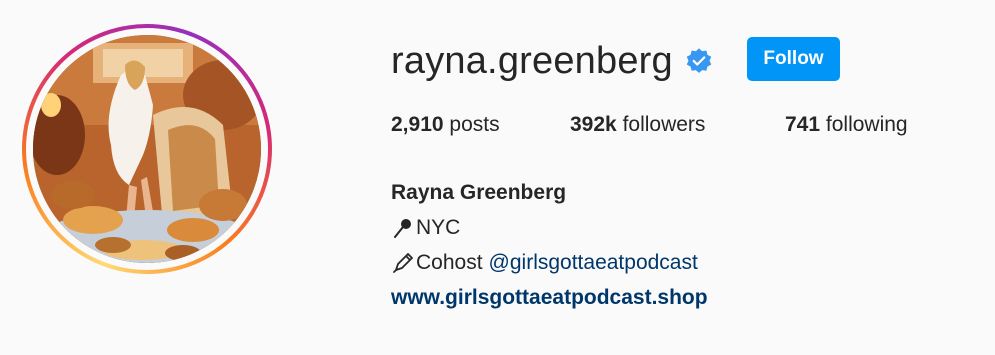  Describe the element at coordinates (403, 228) in the screenshot. I see `pushpin-icon` at that location.